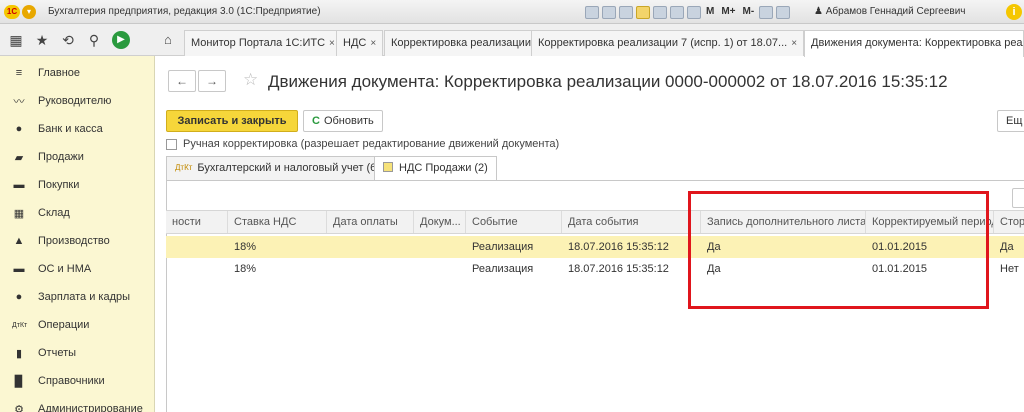 This screenshot has height=412, width=1024. What do you see at coordinates (783, 12) in the screenshot?
I see `window-icon` at bounding box center [783, 12].